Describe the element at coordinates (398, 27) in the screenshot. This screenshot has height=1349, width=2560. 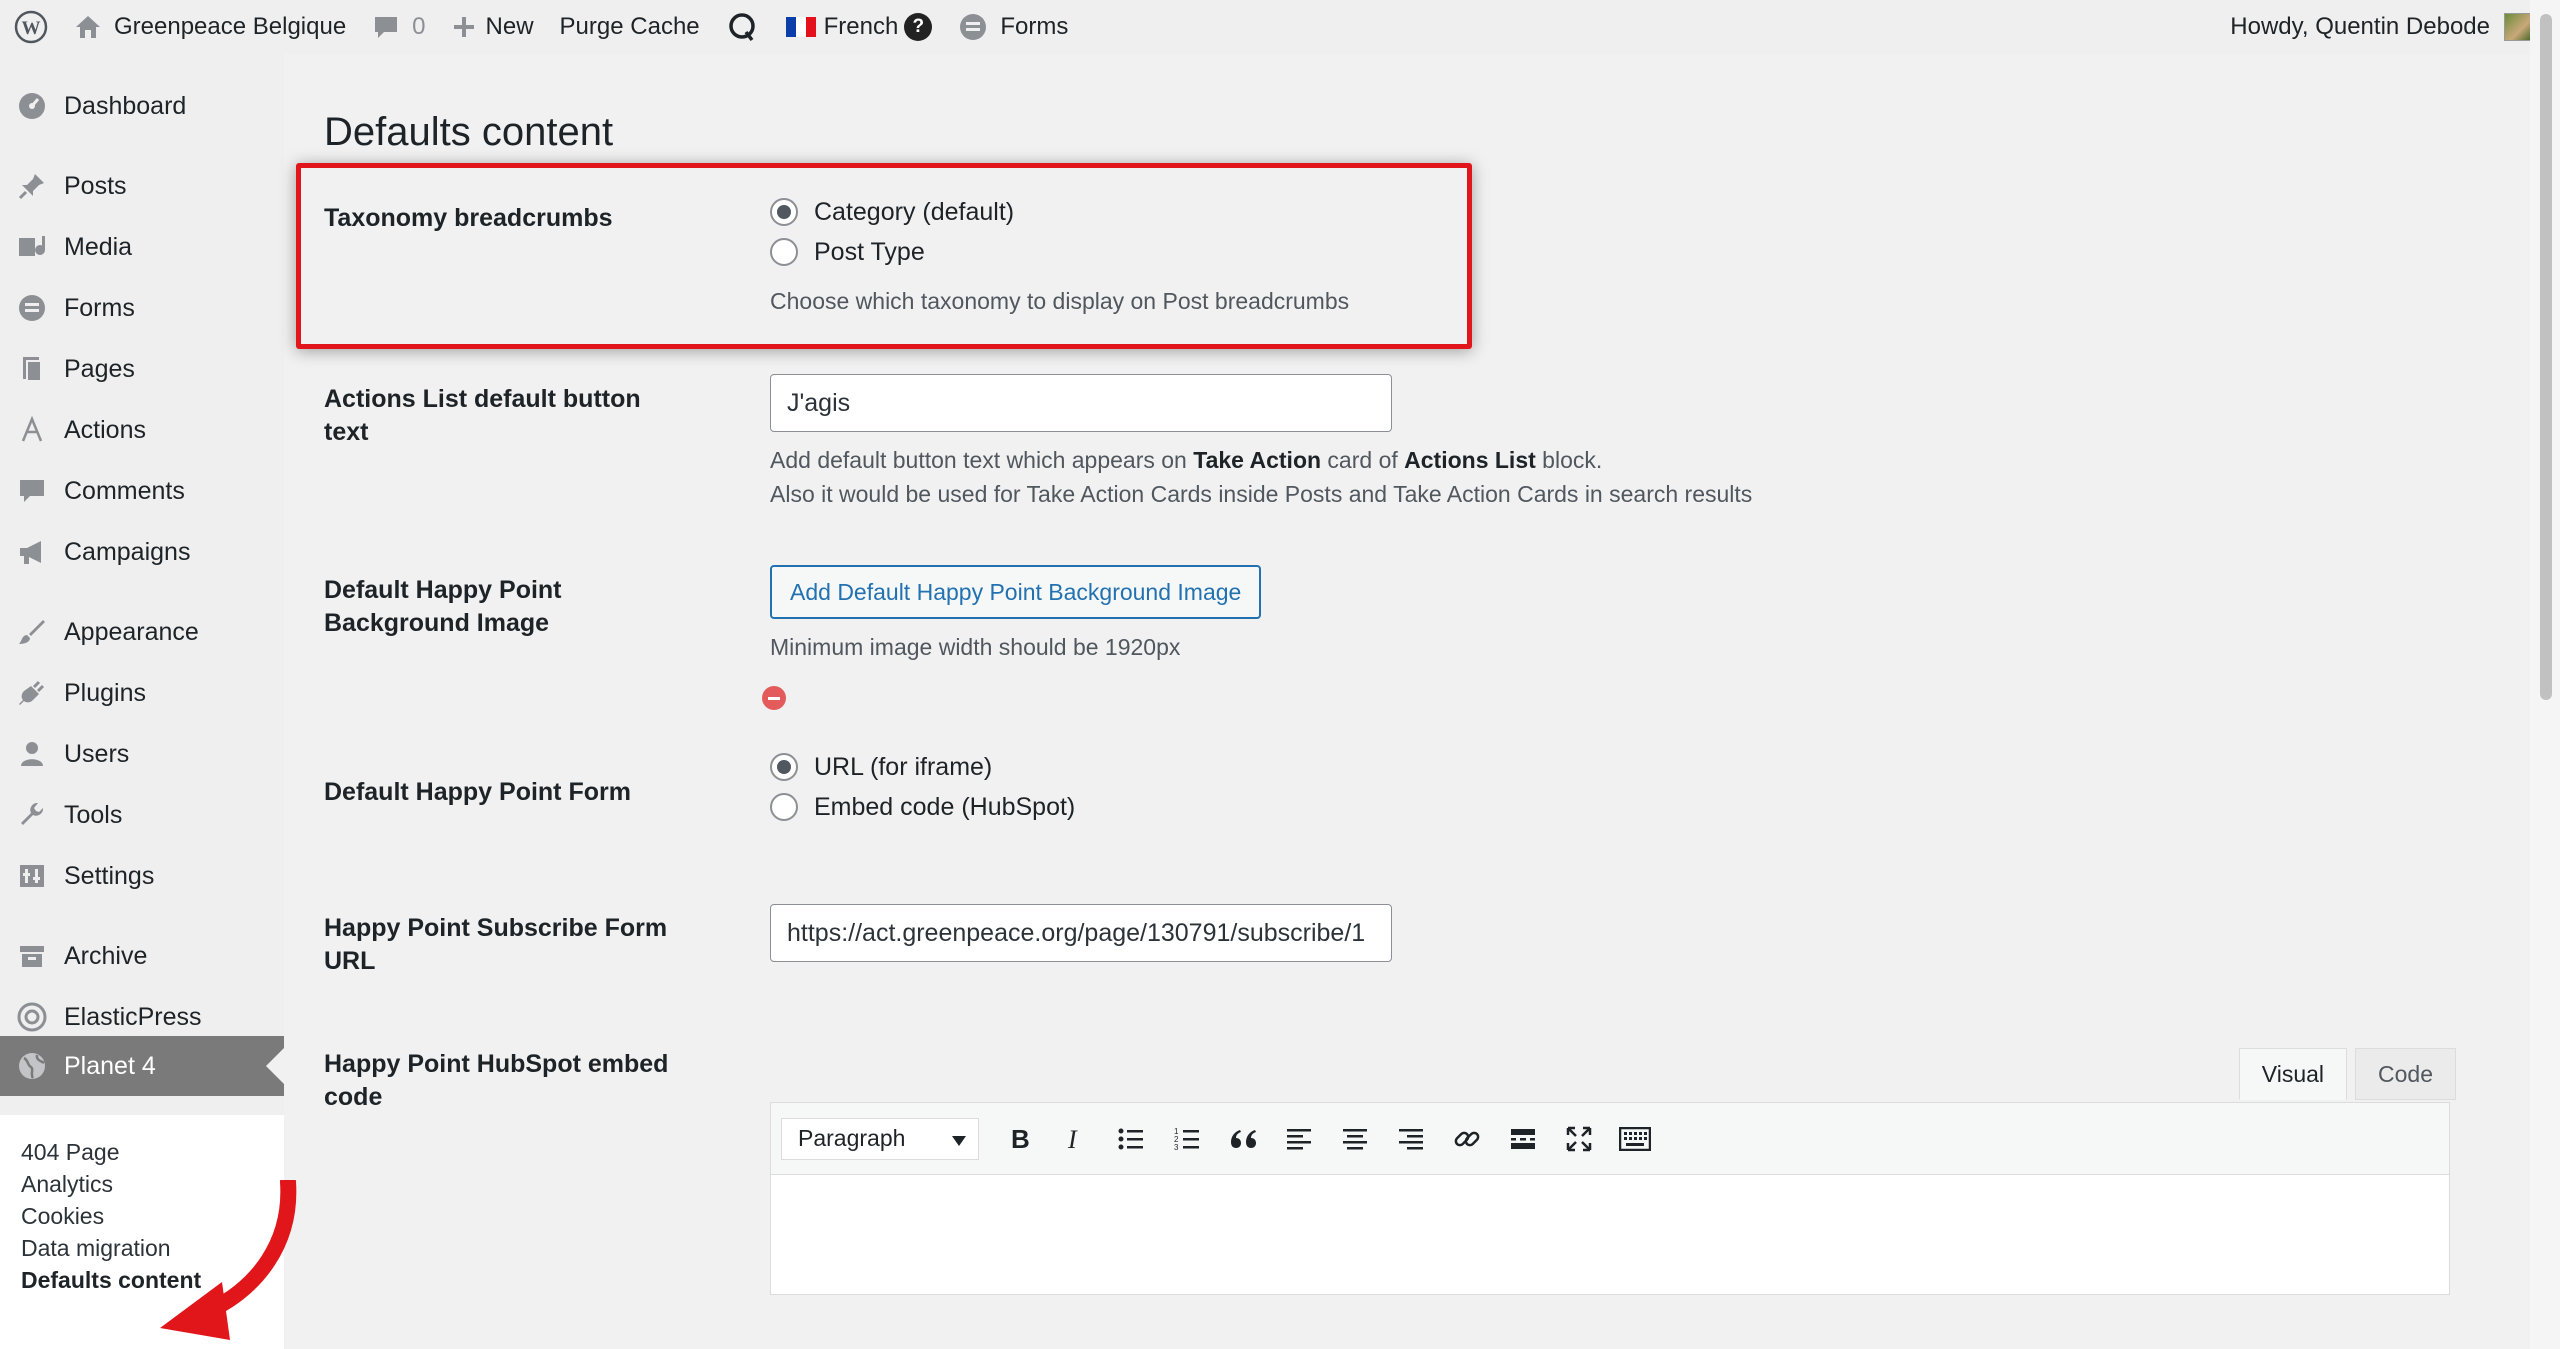
I see `comments-link: 0` at that location.